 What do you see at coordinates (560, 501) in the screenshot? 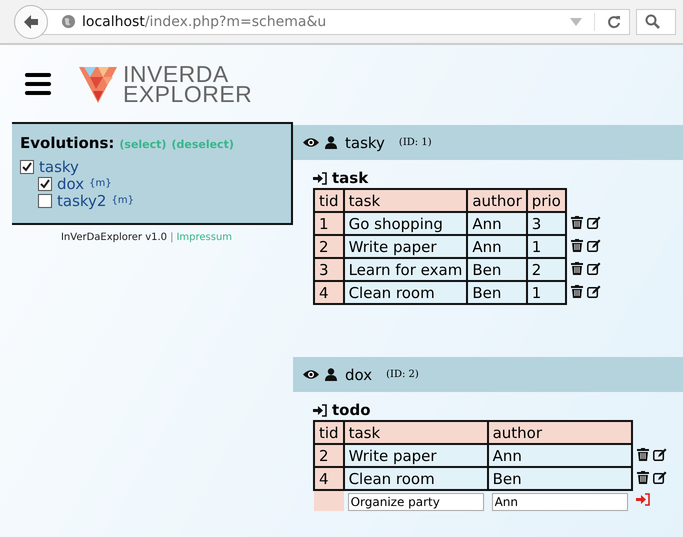
I see `input-field: Ann` at bounding box center [560, 501].